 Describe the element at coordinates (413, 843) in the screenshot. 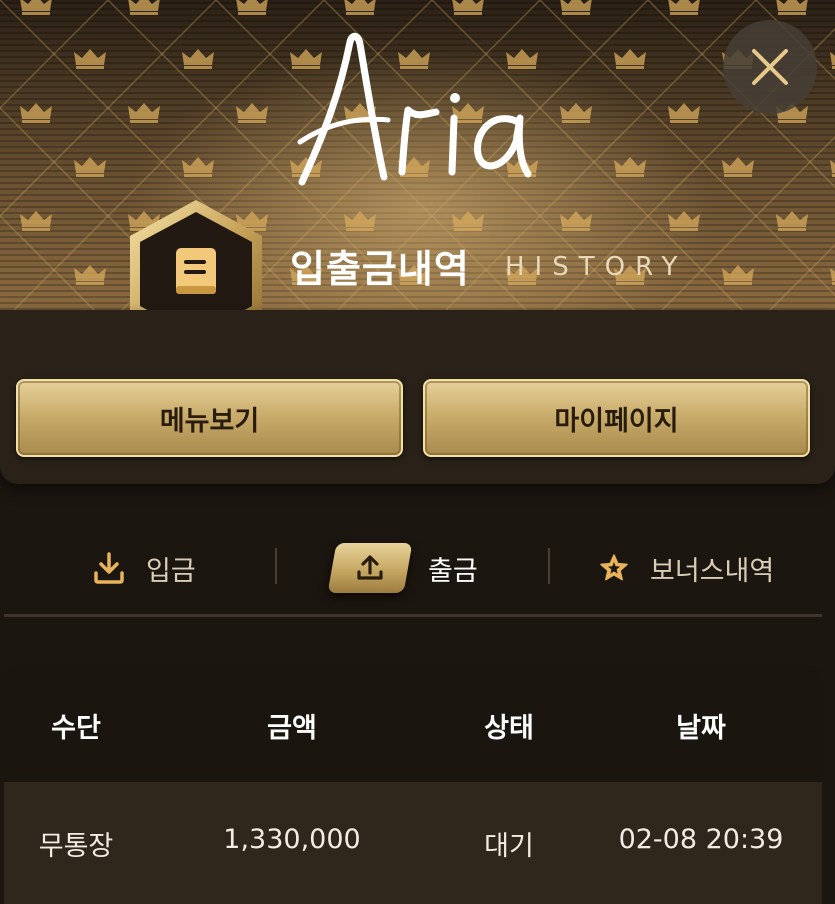

I see `table-row: 무통장 1,330,000 대기 02-08 20:39` at that location.